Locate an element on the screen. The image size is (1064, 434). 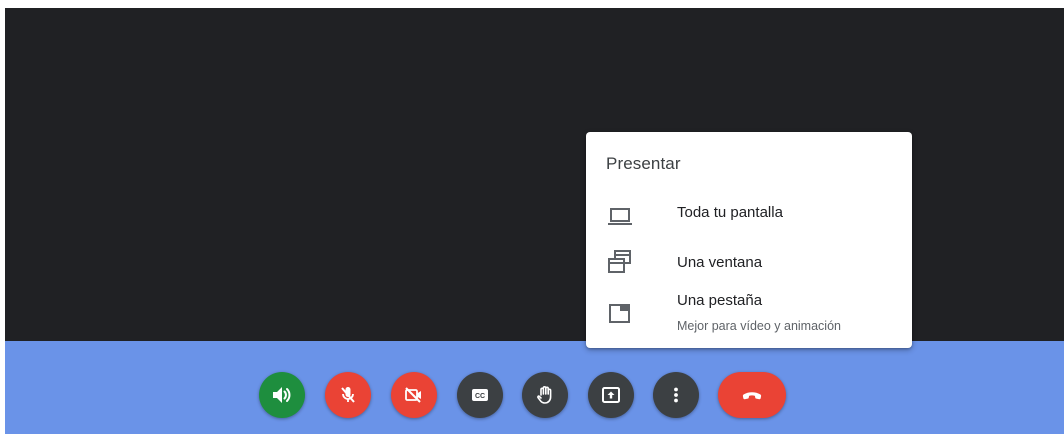
menu-item-window: Una ventana is located at coordinates (749, 265).